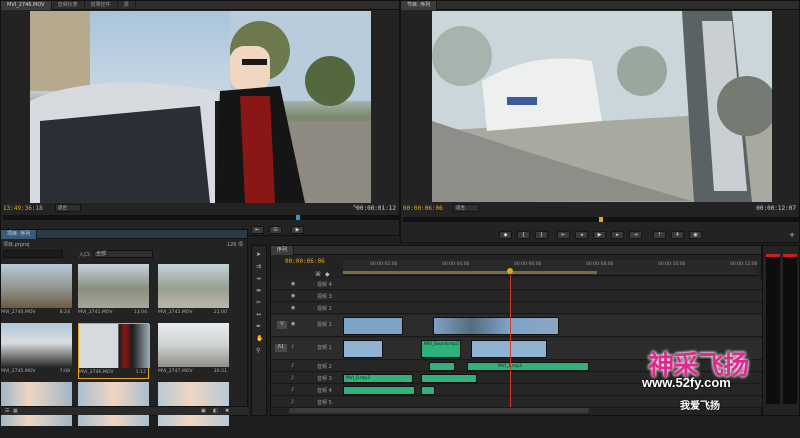  What do you see at coordinates (113, 292) in the screenshot?
I see `clip-thumb-1: MVI_2741.MOV 13:04` at bounding box center [113, 292].